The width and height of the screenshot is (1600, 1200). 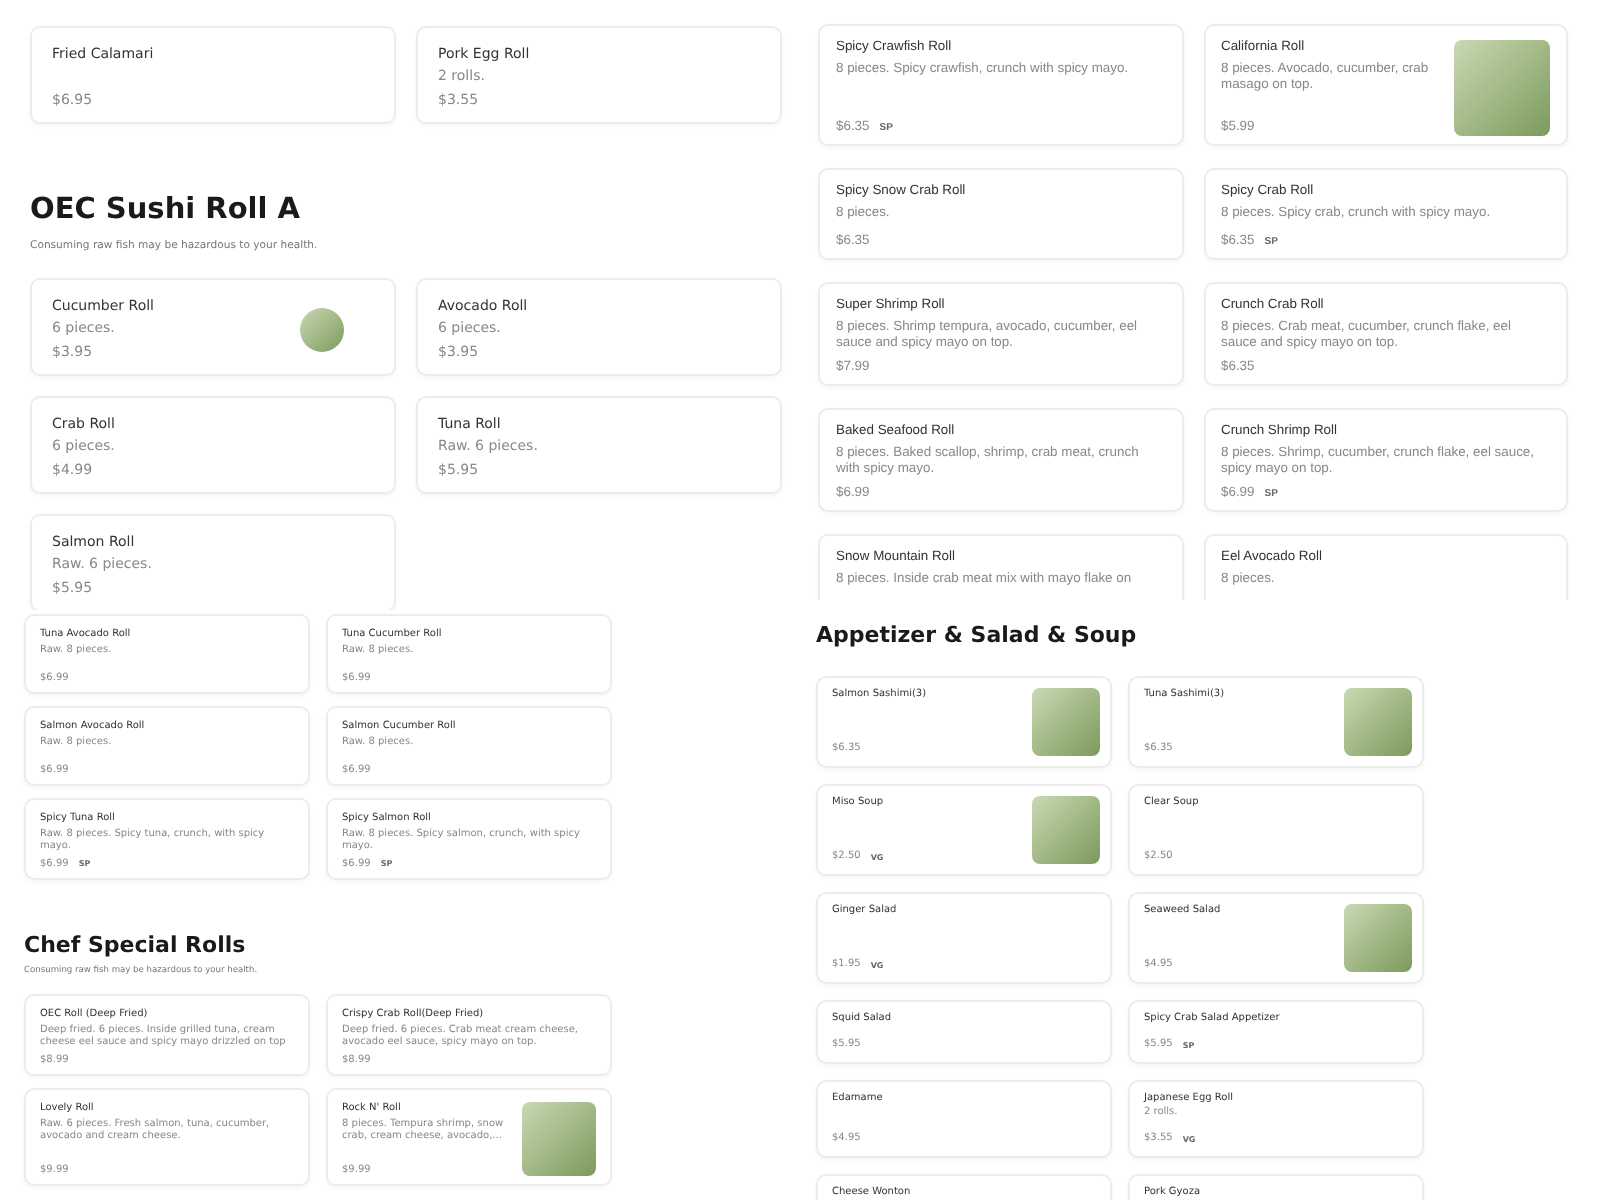 I want to click on section-heading: Appetizer & Salad & Soup, so click(x=977, y=635).